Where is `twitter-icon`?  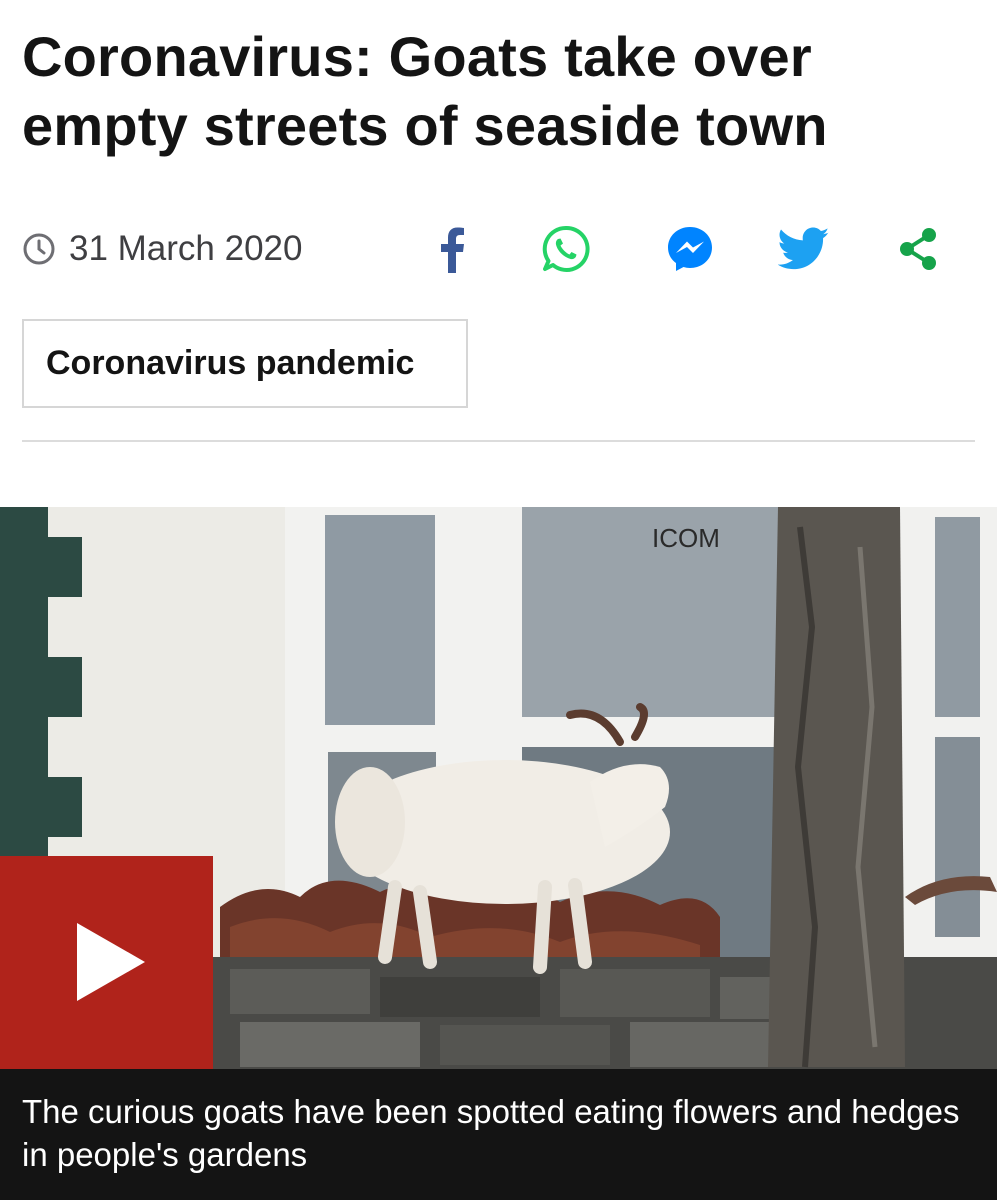
twitter-icon is located at coordinates (804, 249).